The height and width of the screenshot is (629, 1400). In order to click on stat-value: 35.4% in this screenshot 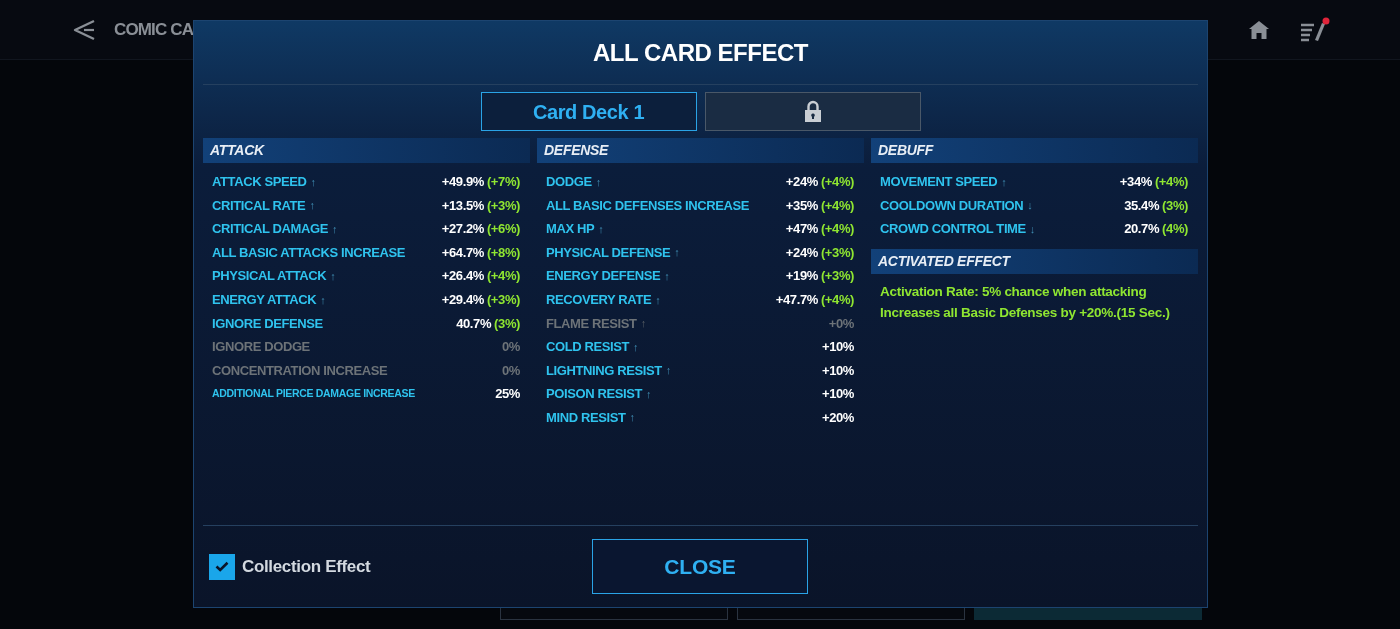, I will do `click(1142, 205)`.